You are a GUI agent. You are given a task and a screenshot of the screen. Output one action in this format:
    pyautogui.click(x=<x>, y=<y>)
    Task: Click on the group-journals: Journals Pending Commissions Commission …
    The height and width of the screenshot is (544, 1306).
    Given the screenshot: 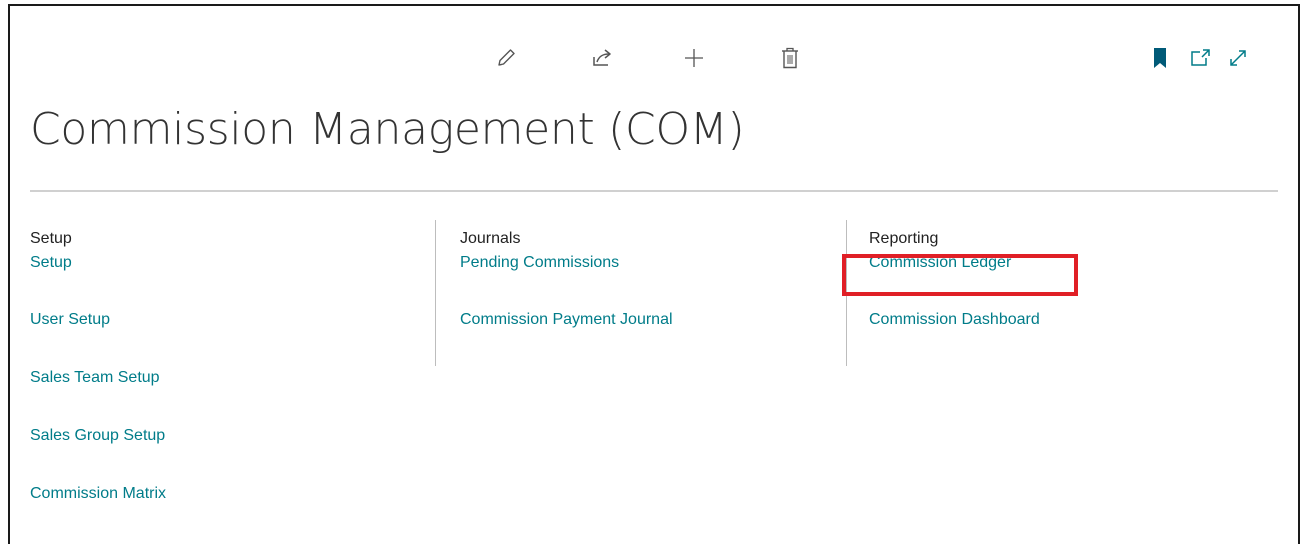 What is the action you would take?
    pyautogui.click(x=566, y=279)
    